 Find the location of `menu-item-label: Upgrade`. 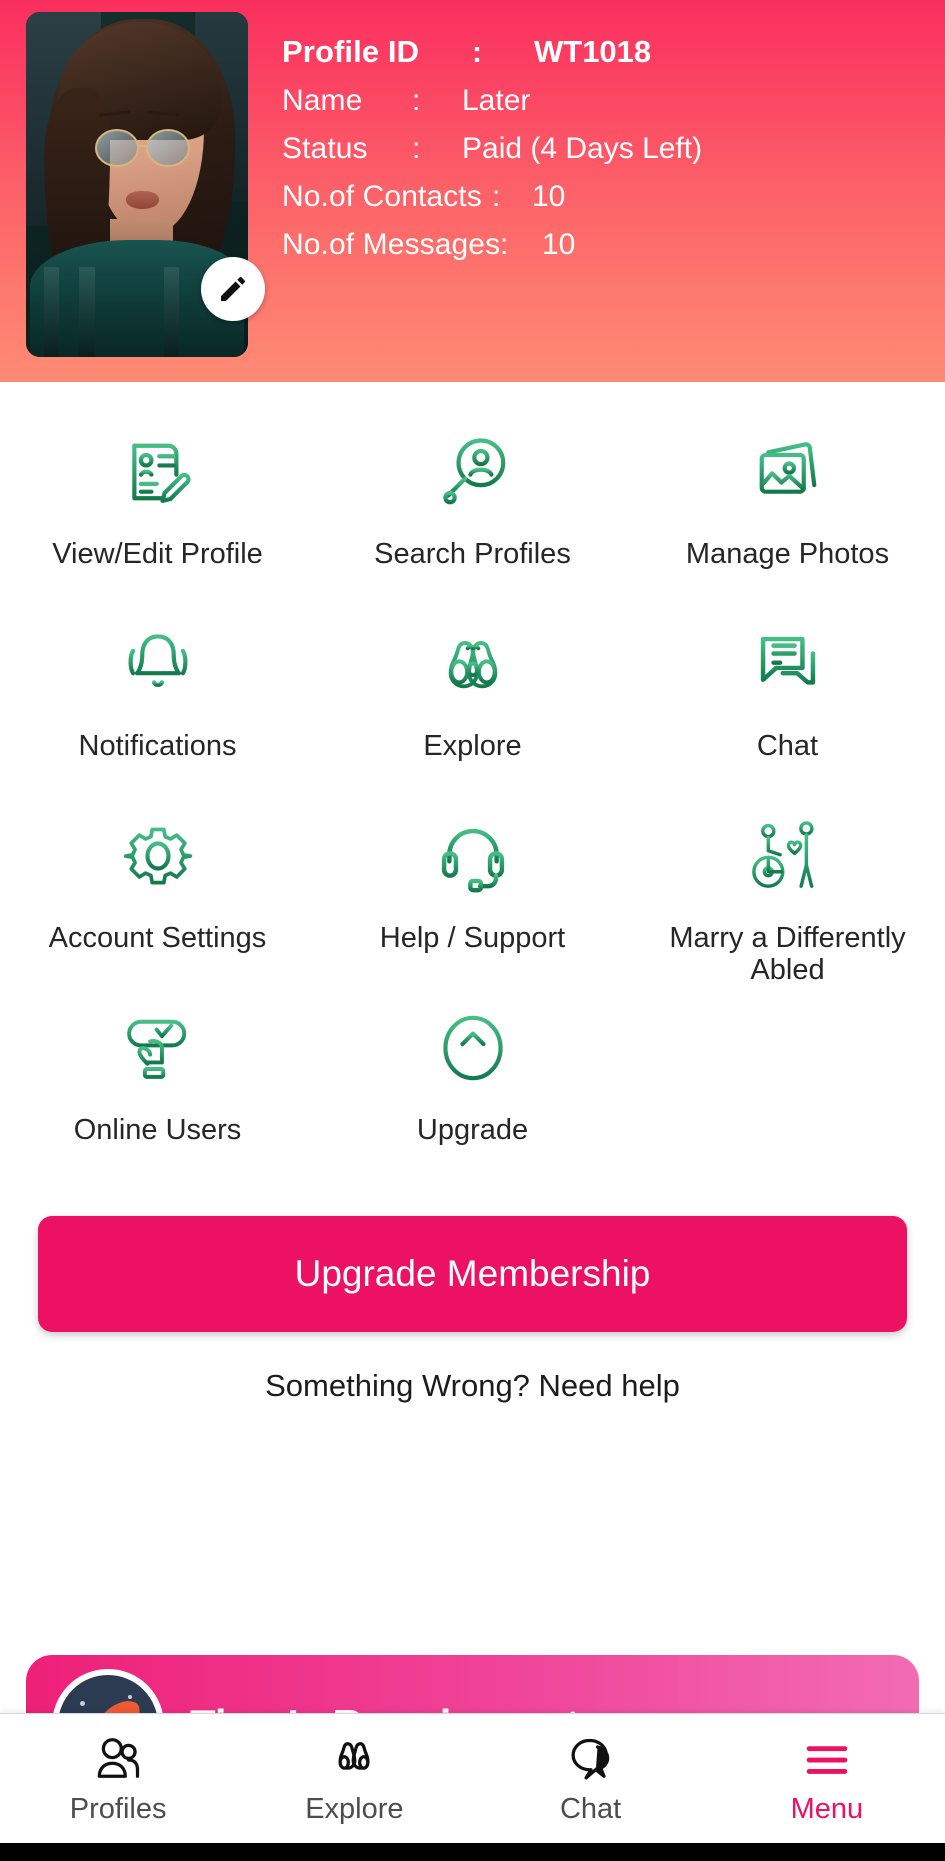

menu-item-label: Upgrade is located at coordinates (472, 1130).